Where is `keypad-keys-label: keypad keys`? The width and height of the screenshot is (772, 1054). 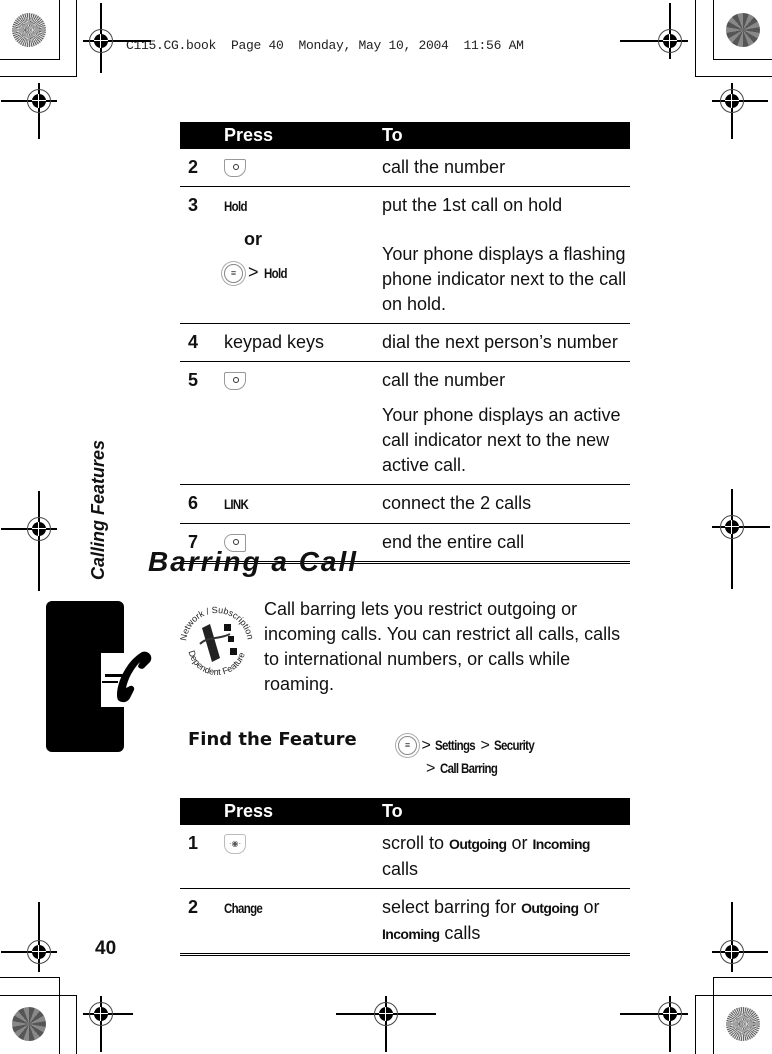
keypad-keys-label: keypad keys is located at coordinates (303, 342).